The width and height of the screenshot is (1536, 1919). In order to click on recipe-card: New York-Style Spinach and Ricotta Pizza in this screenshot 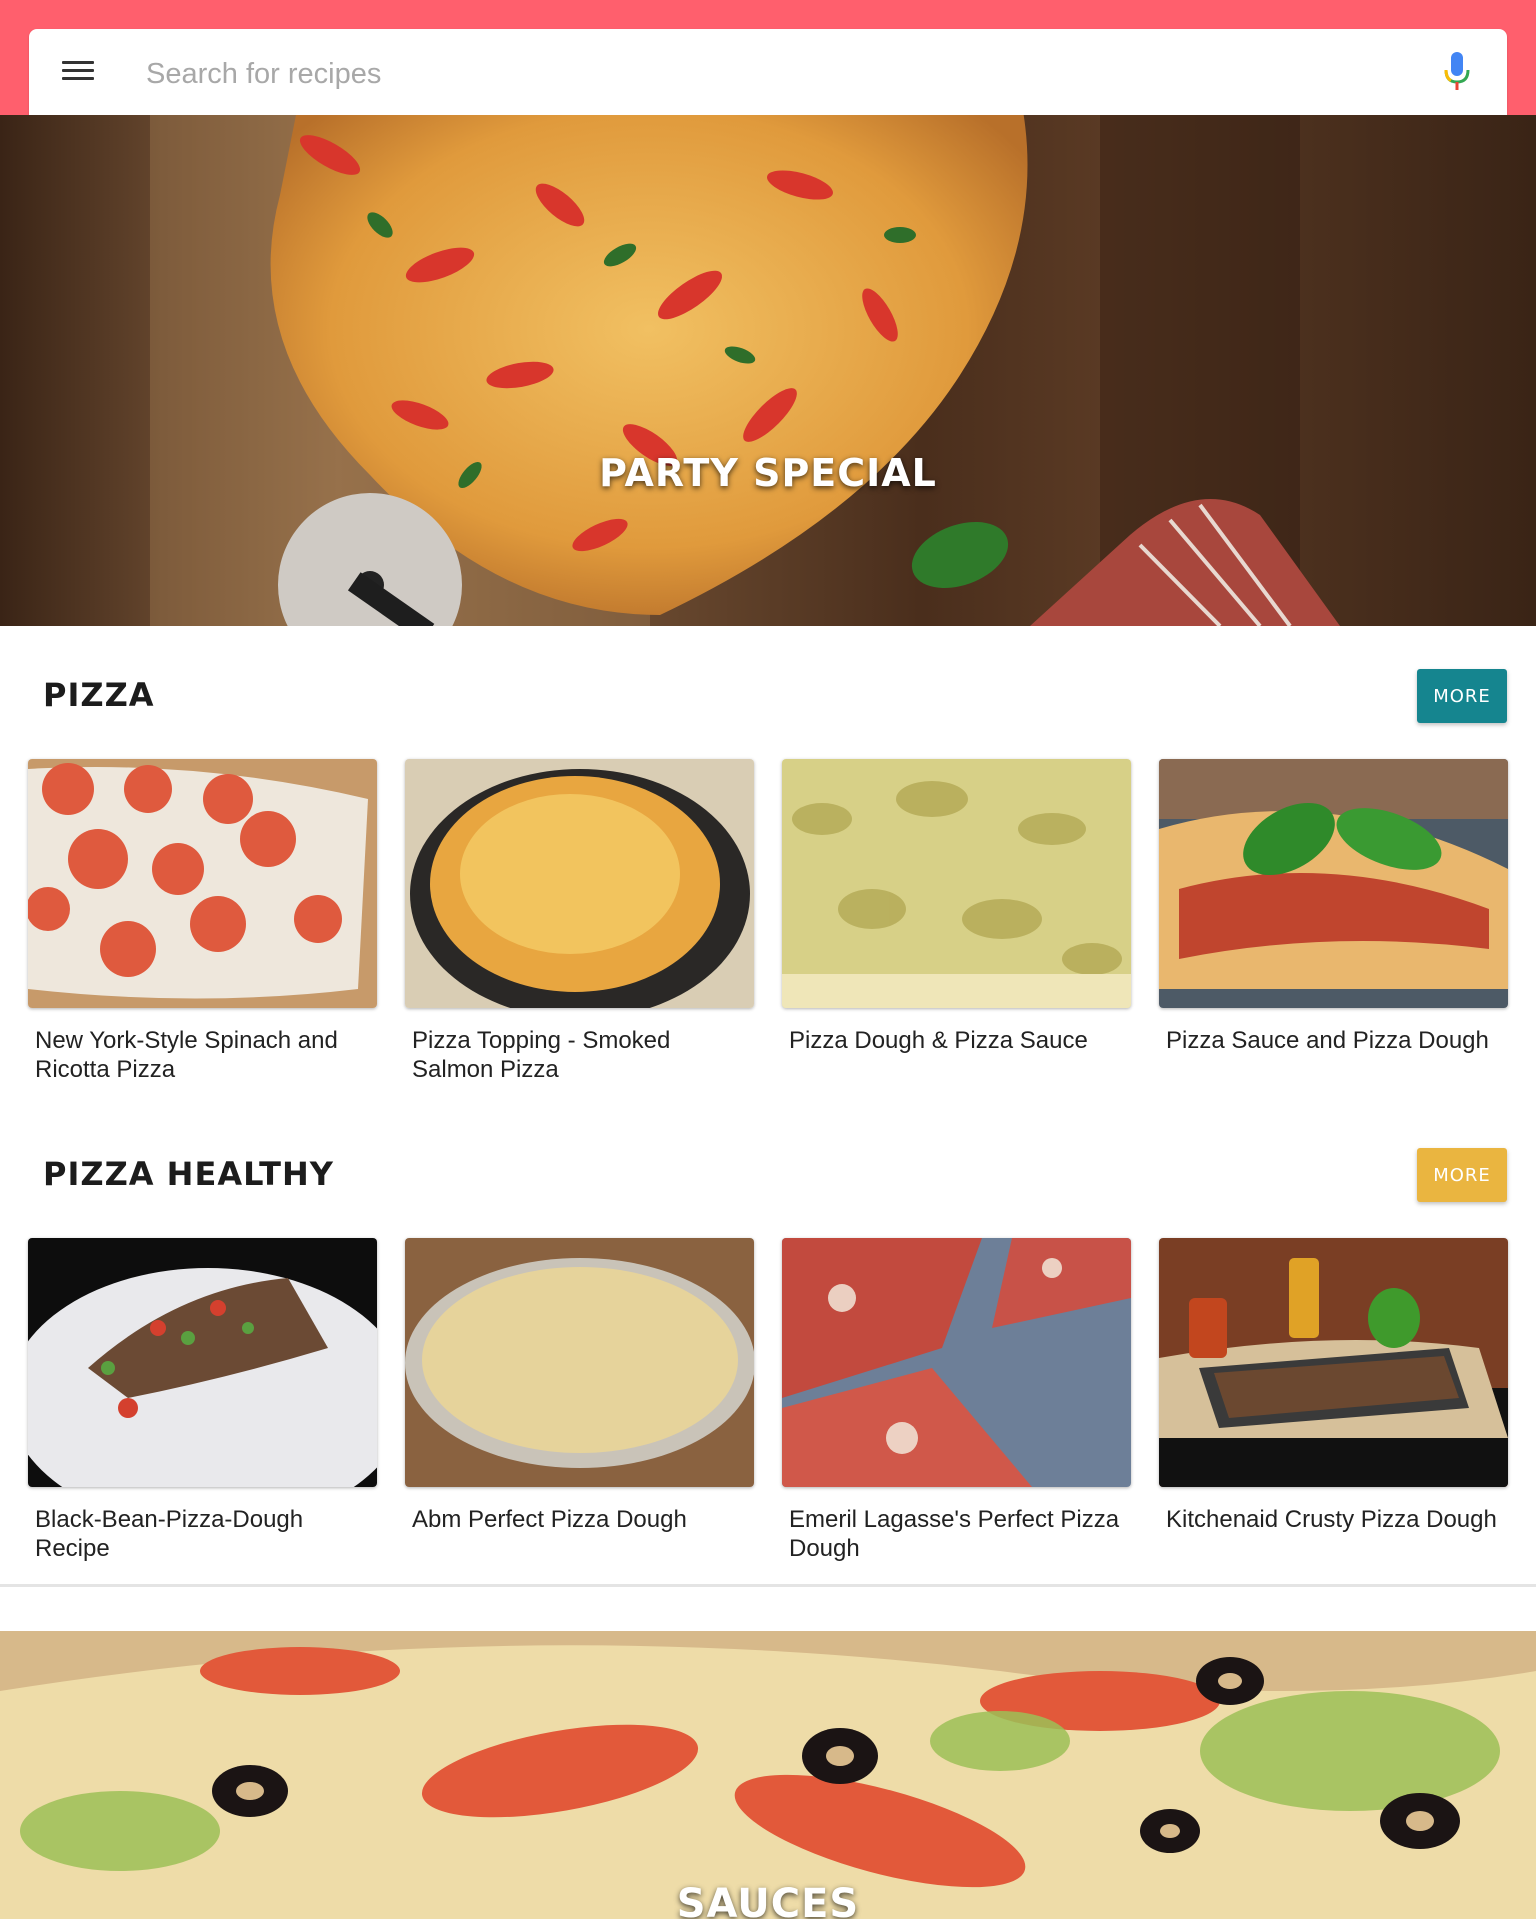, I will do `click(202, 921)`.